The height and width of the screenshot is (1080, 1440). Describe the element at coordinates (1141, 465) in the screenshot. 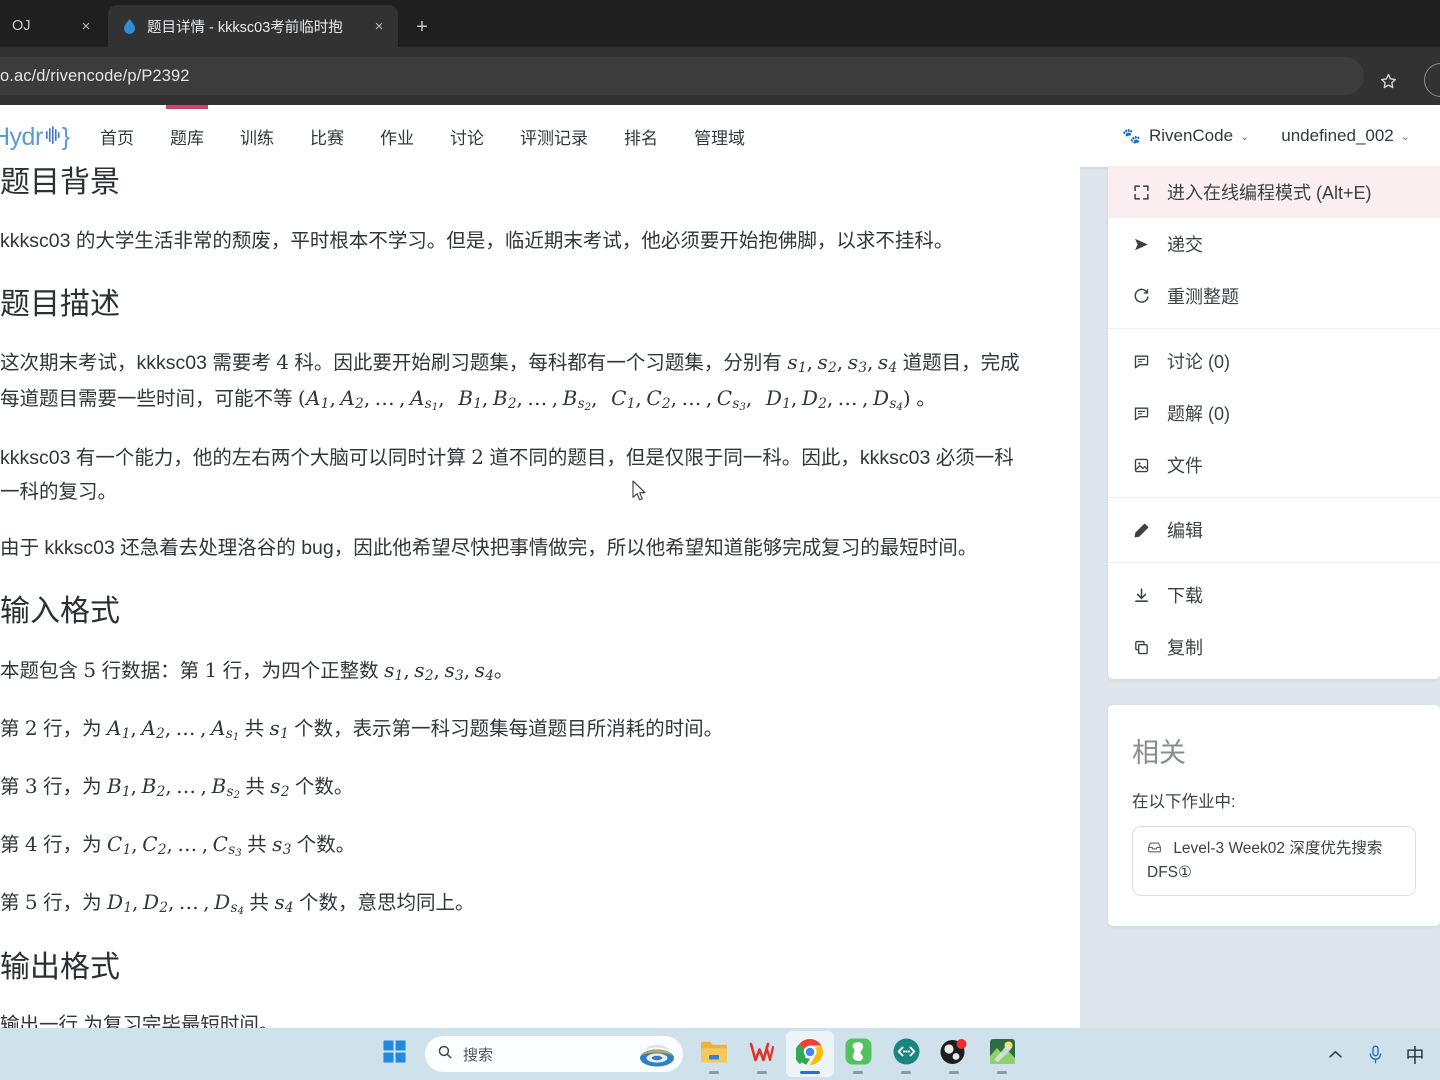

I see `file-image-icon` at that location.